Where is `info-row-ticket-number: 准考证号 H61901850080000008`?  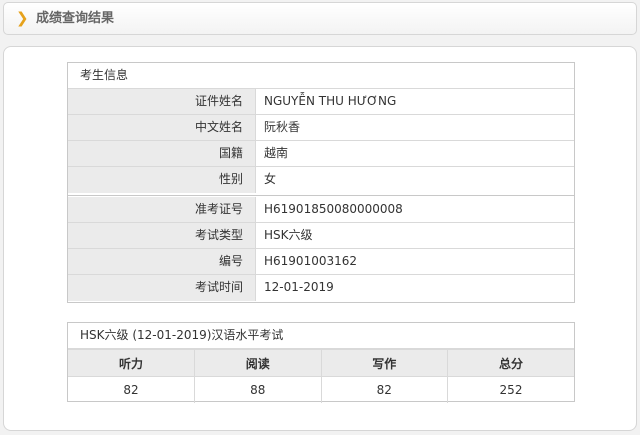
info-row-ticket-number: 准考证号 H61901850080000008 is located at coordinates (321, 210).